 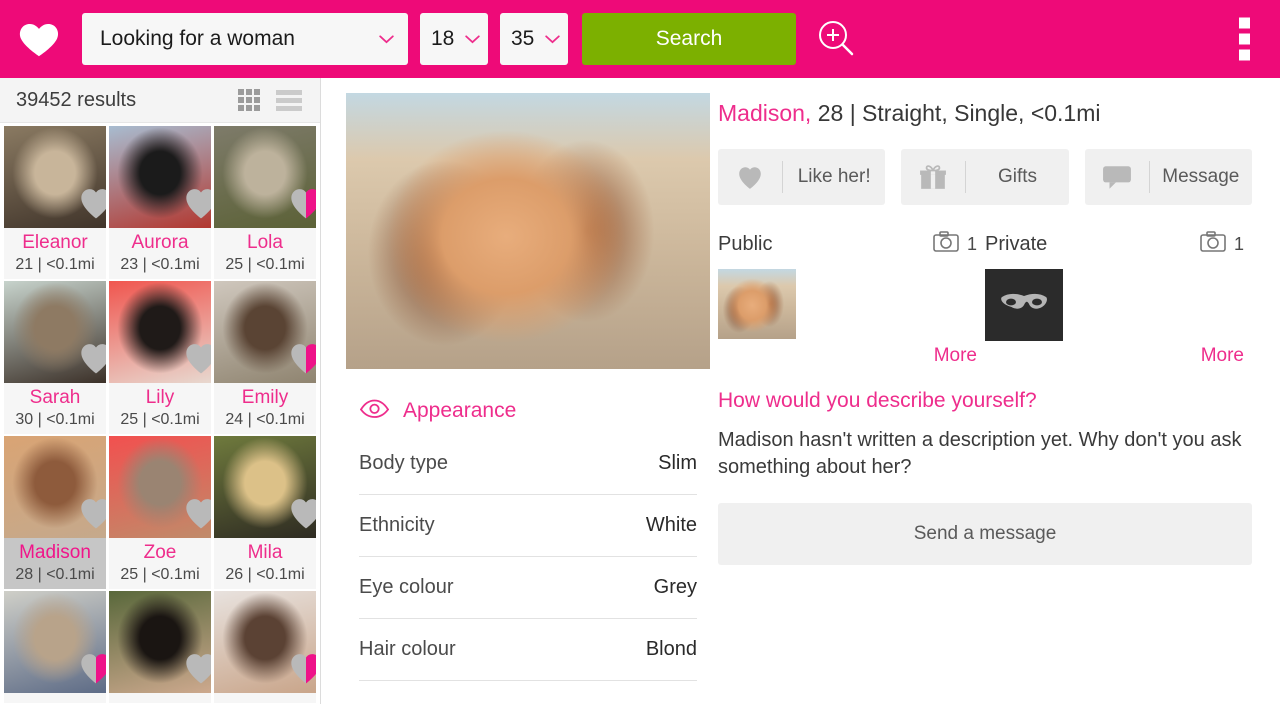 I want to click on private-label: Private, so click(x=1016, y=243).